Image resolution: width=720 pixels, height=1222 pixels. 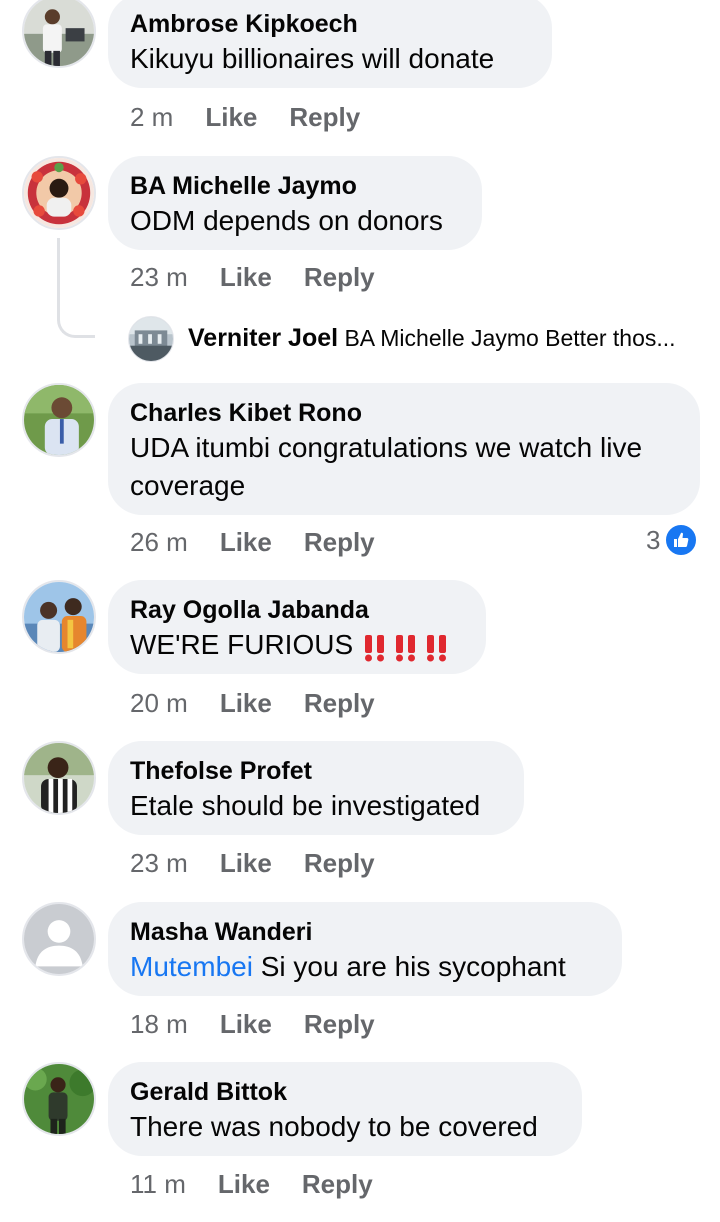 I want to click on comment-text: Mutembei Si you are his sycophant, so click(x=365, y=967).